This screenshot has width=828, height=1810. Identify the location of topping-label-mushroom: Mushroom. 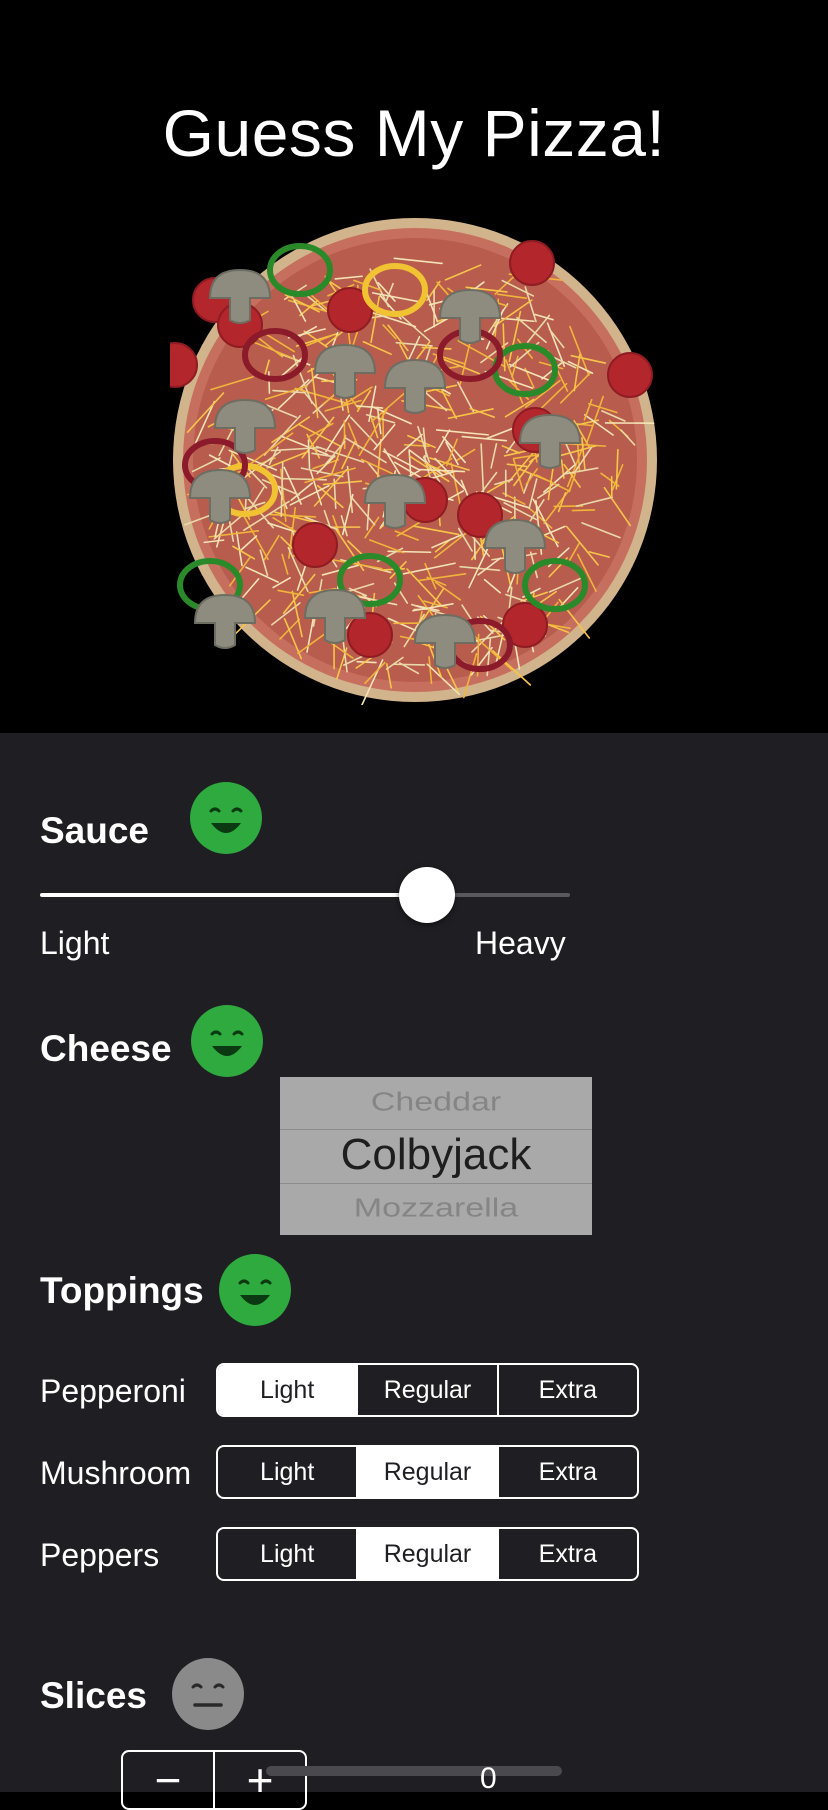
(115, 1473).